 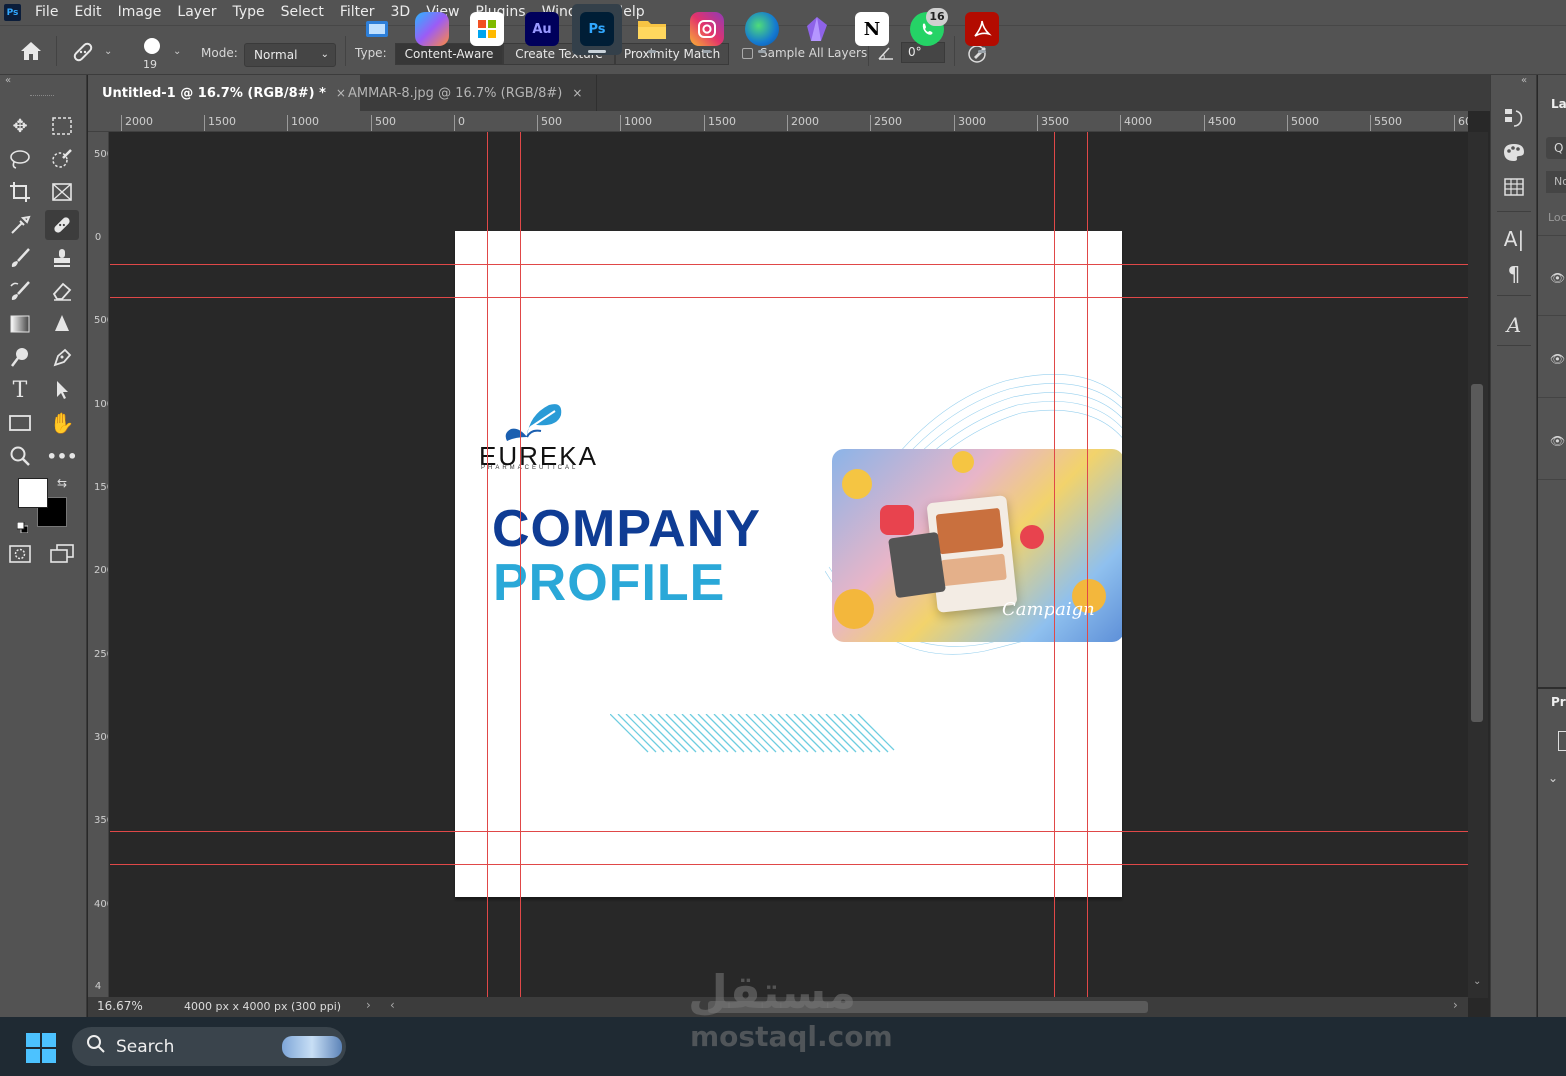 I want to click on edge-browser-icon, so click(x=762, y=29).